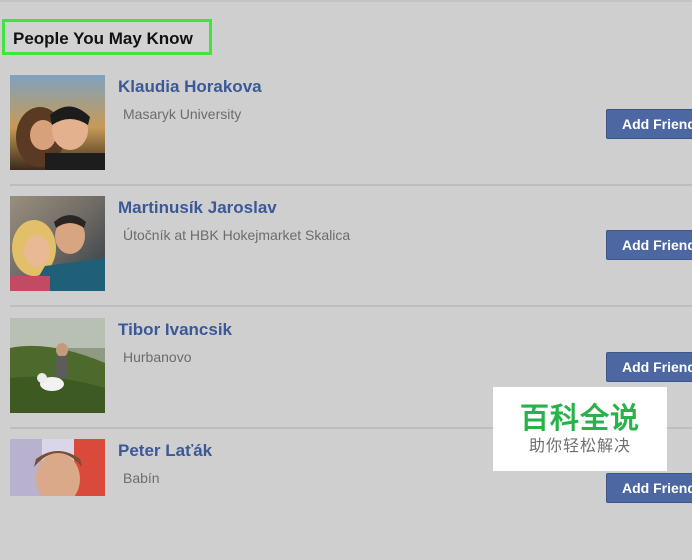 Image resolution: width=692 pixels, height=560 pixels. I want to click on person-name-link: Tibor Ivancsik, so click(175, 330).